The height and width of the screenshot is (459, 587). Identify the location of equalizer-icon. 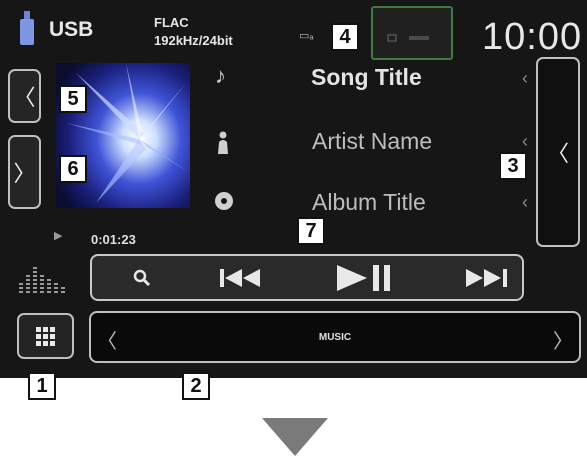
(42, 276).